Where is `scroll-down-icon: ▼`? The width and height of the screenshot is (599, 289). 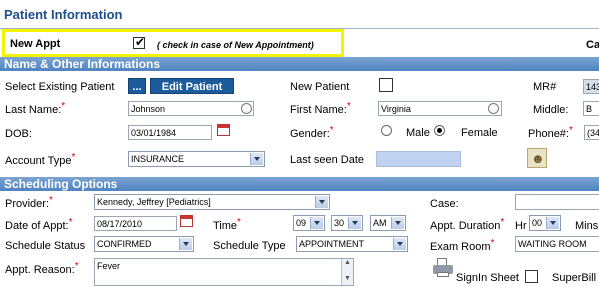 scroll-down-icon: ▼ is located at coordinates (347, 278).